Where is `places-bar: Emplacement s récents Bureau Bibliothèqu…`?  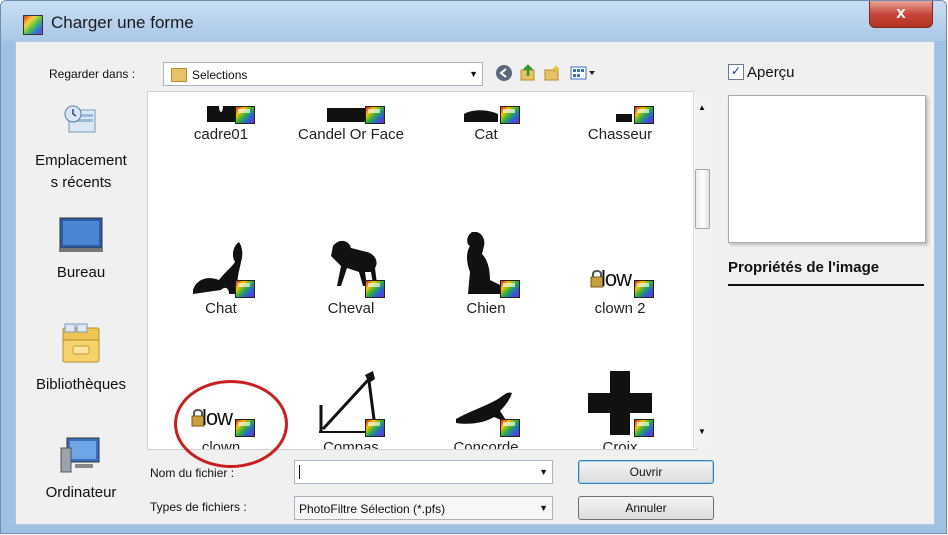 places-bar: Emplacement s récents Bureau Bibliothèqu… is located at coordinates (81, 302).